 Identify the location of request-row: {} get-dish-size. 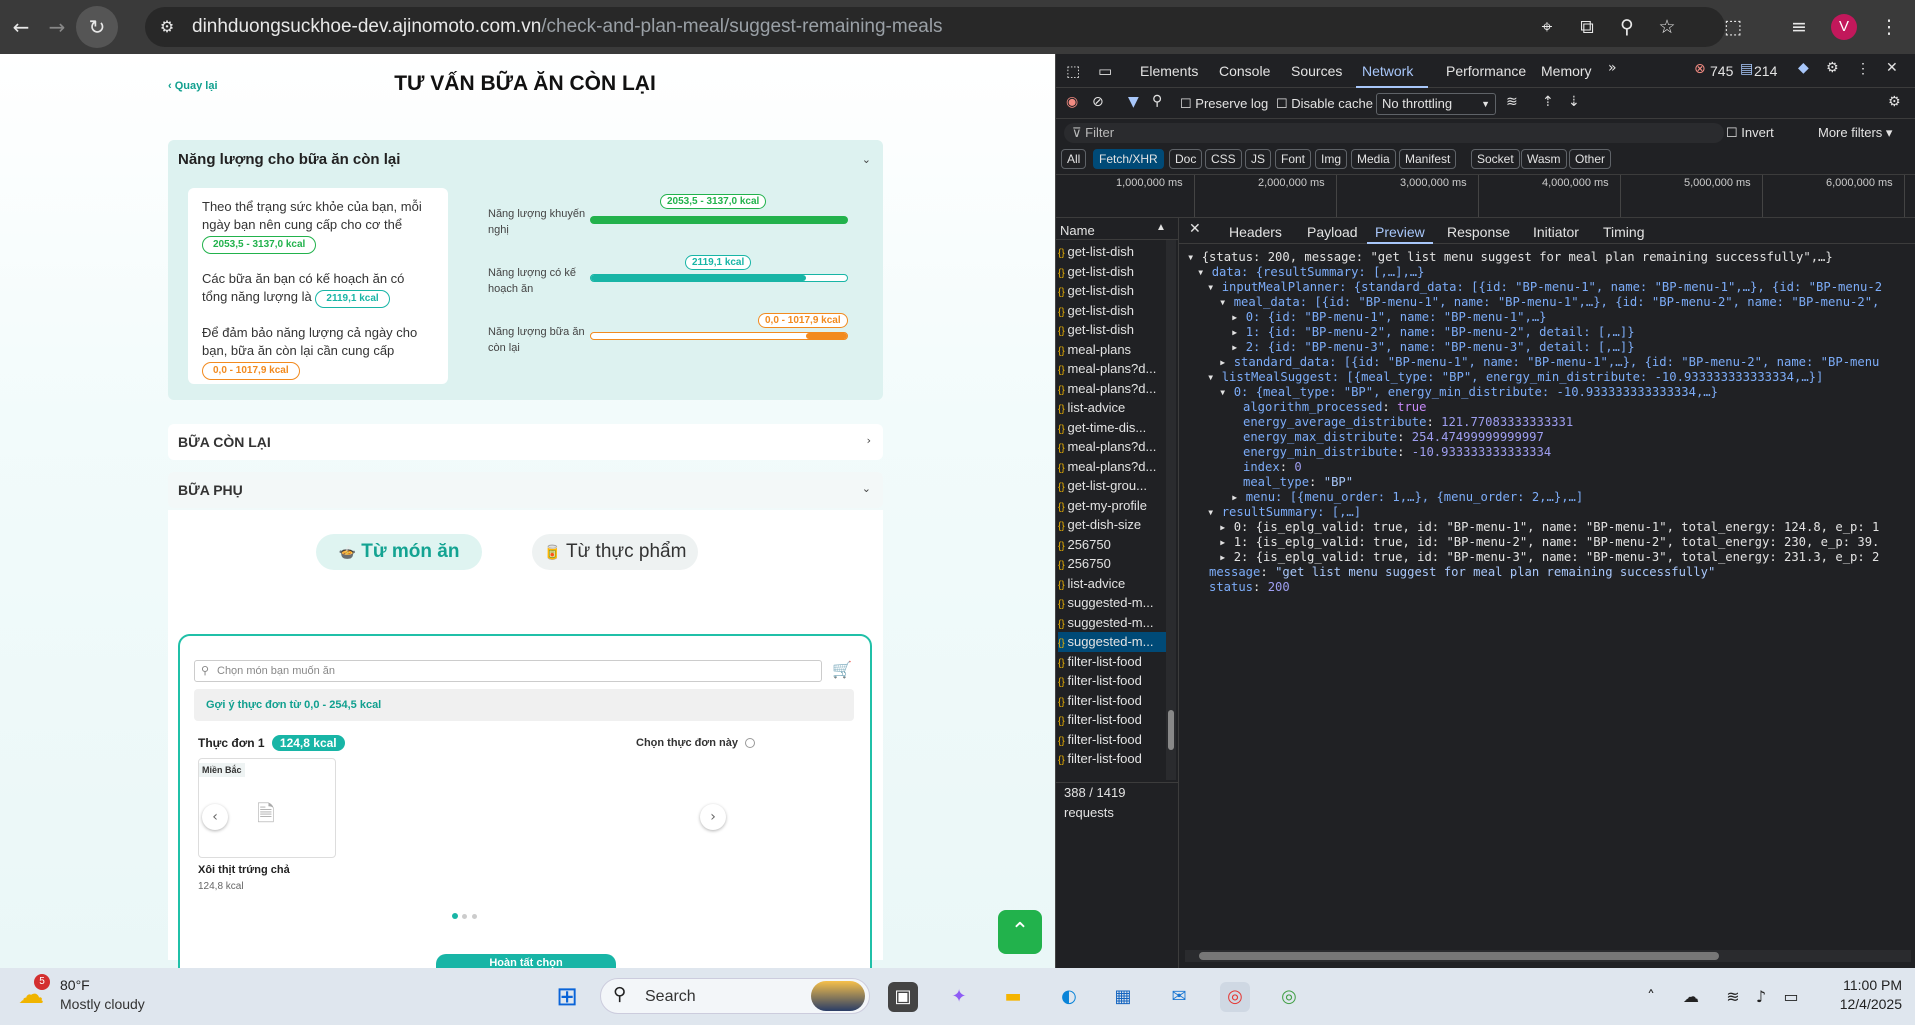
(1112, 525).